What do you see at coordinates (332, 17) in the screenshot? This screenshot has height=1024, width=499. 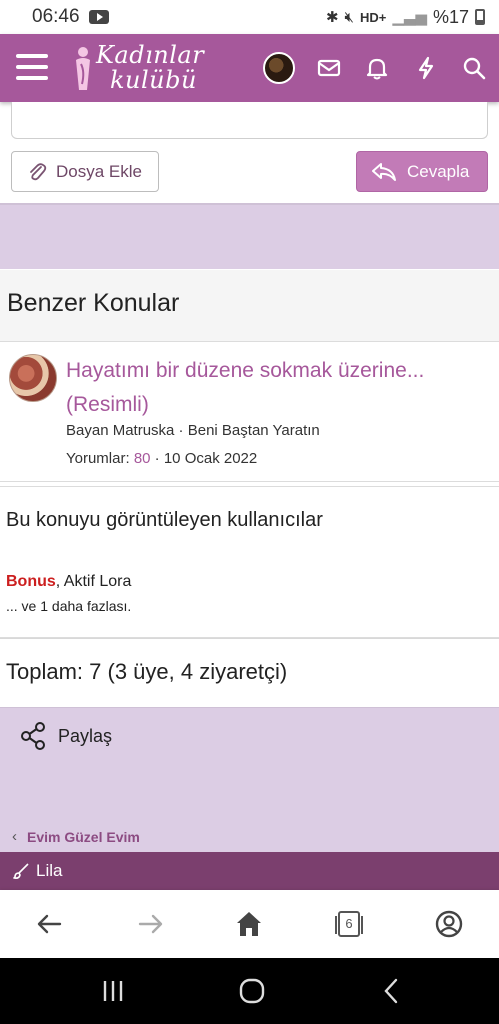 I see `bluetooth-icon: ✱` at bounding box center [332, 17].